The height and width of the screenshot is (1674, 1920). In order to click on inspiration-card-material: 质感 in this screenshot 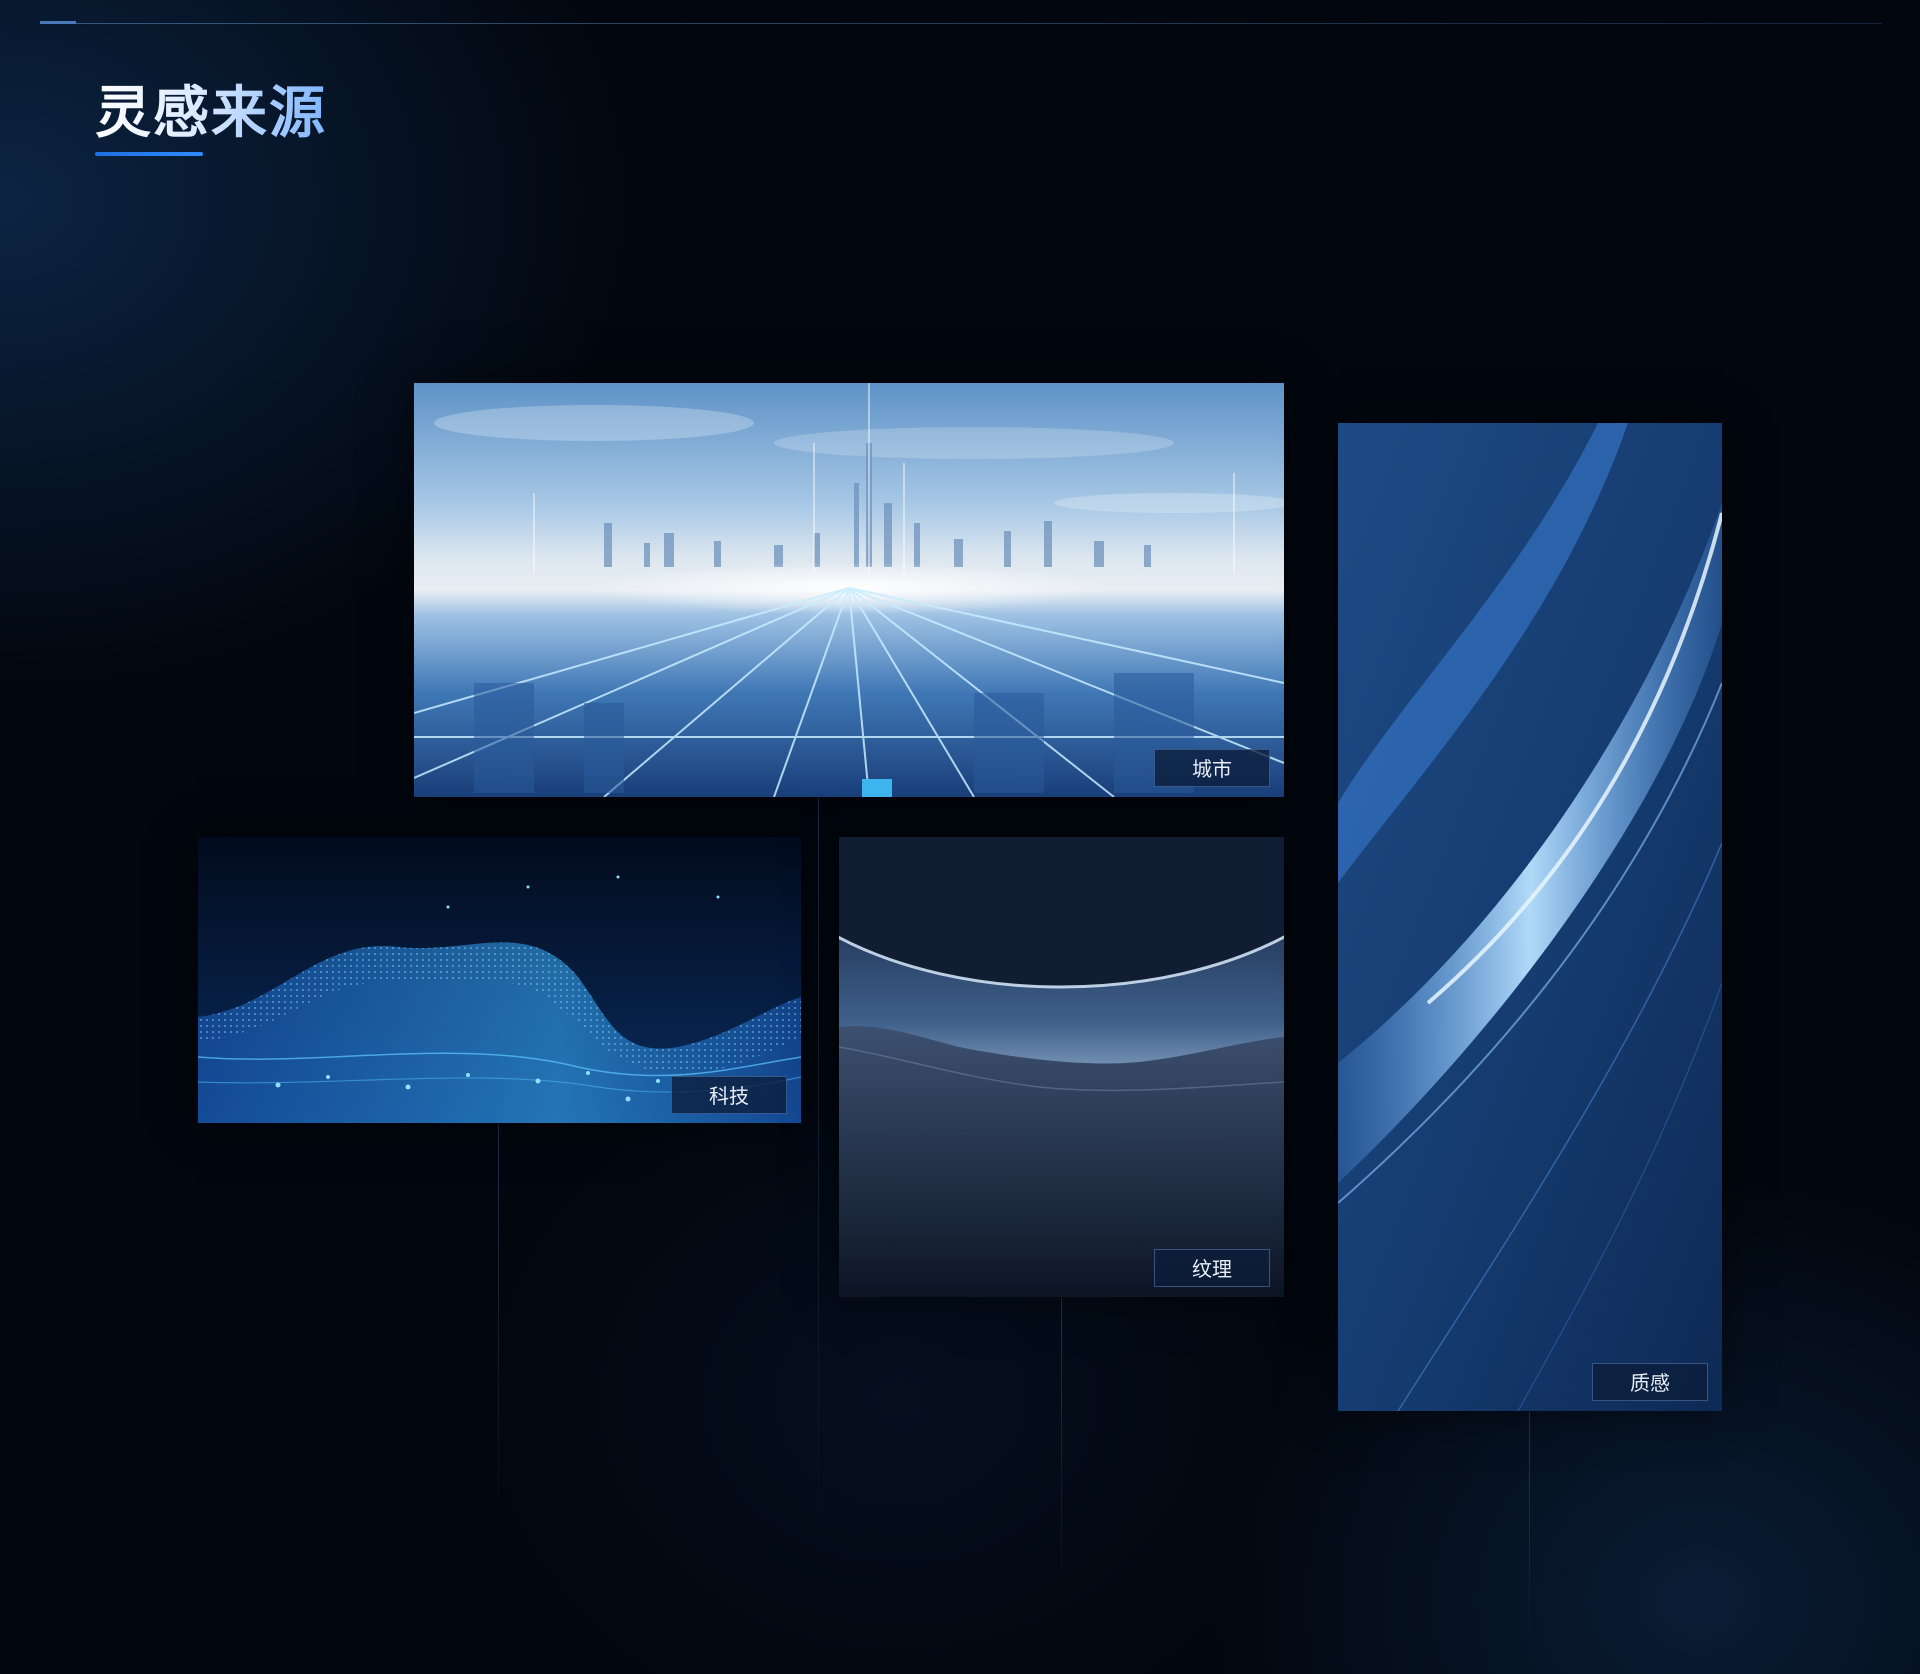, I will do `click(1530, 917)`.